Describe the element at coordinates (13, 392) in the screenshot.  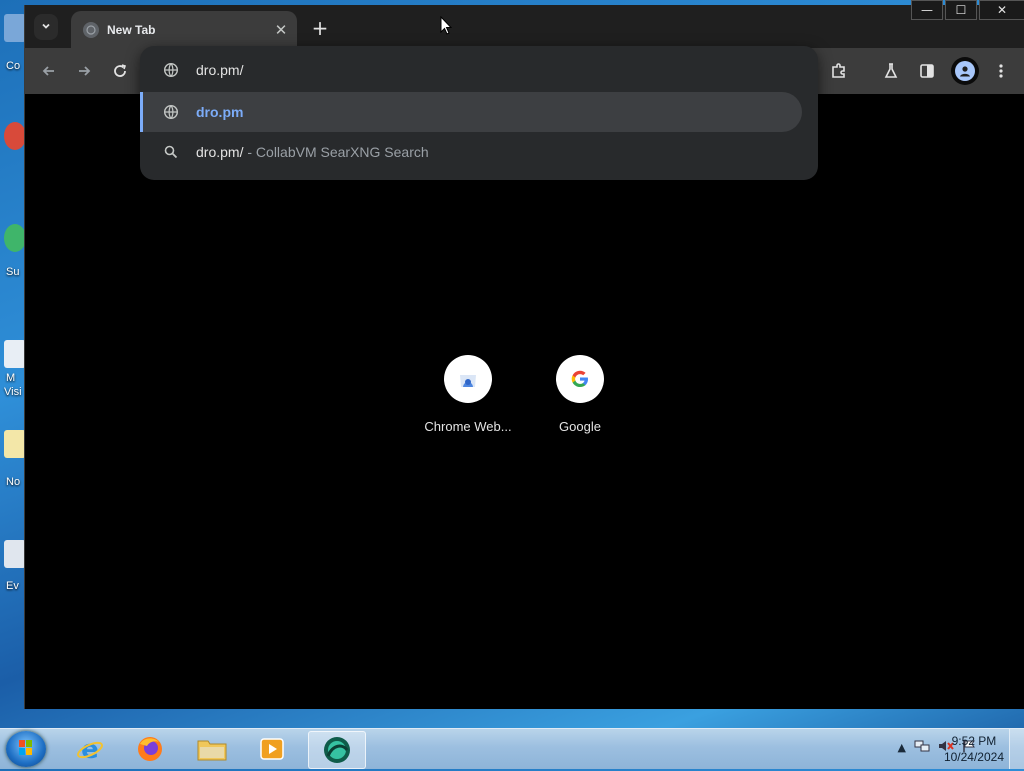
I see `desktop-icon-label: Visi` at that location.